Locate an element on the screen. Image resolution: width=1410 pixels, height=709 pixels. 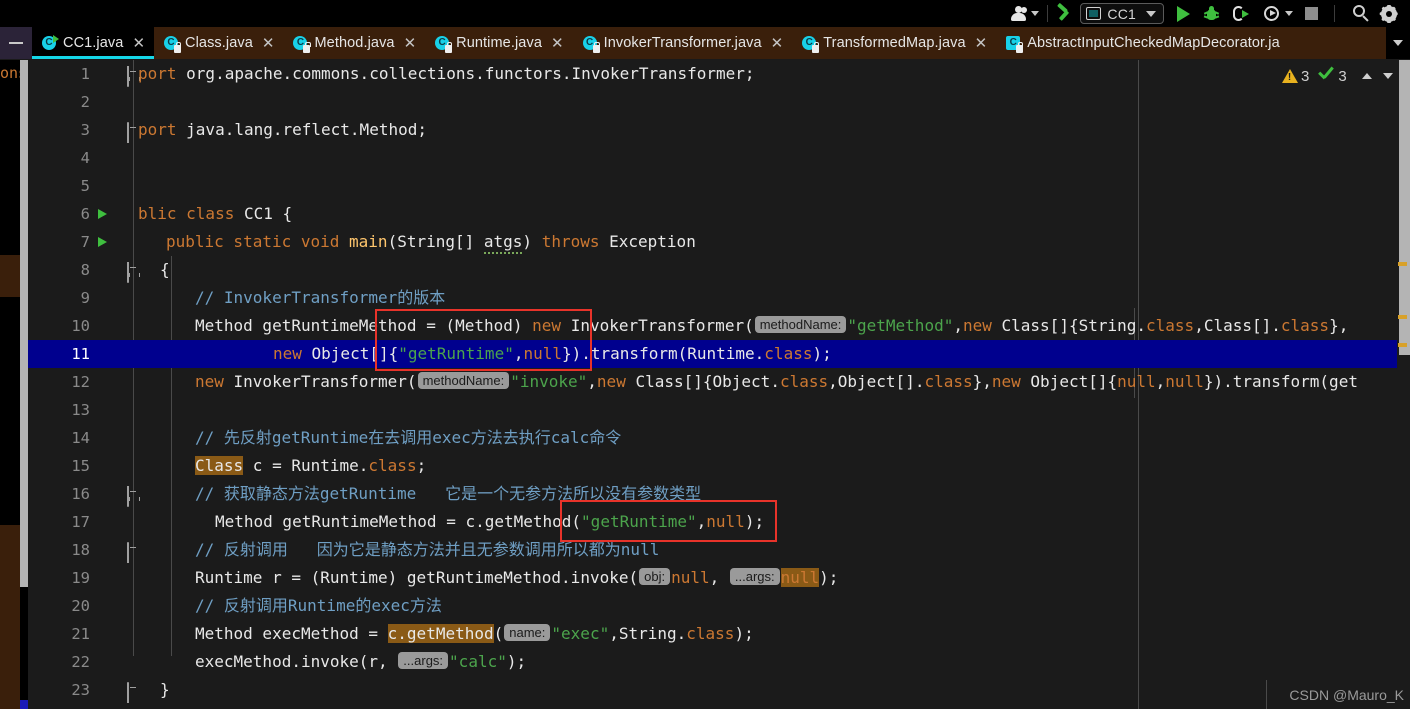
chevron-down-icon is located at coordinates (1398, 43).